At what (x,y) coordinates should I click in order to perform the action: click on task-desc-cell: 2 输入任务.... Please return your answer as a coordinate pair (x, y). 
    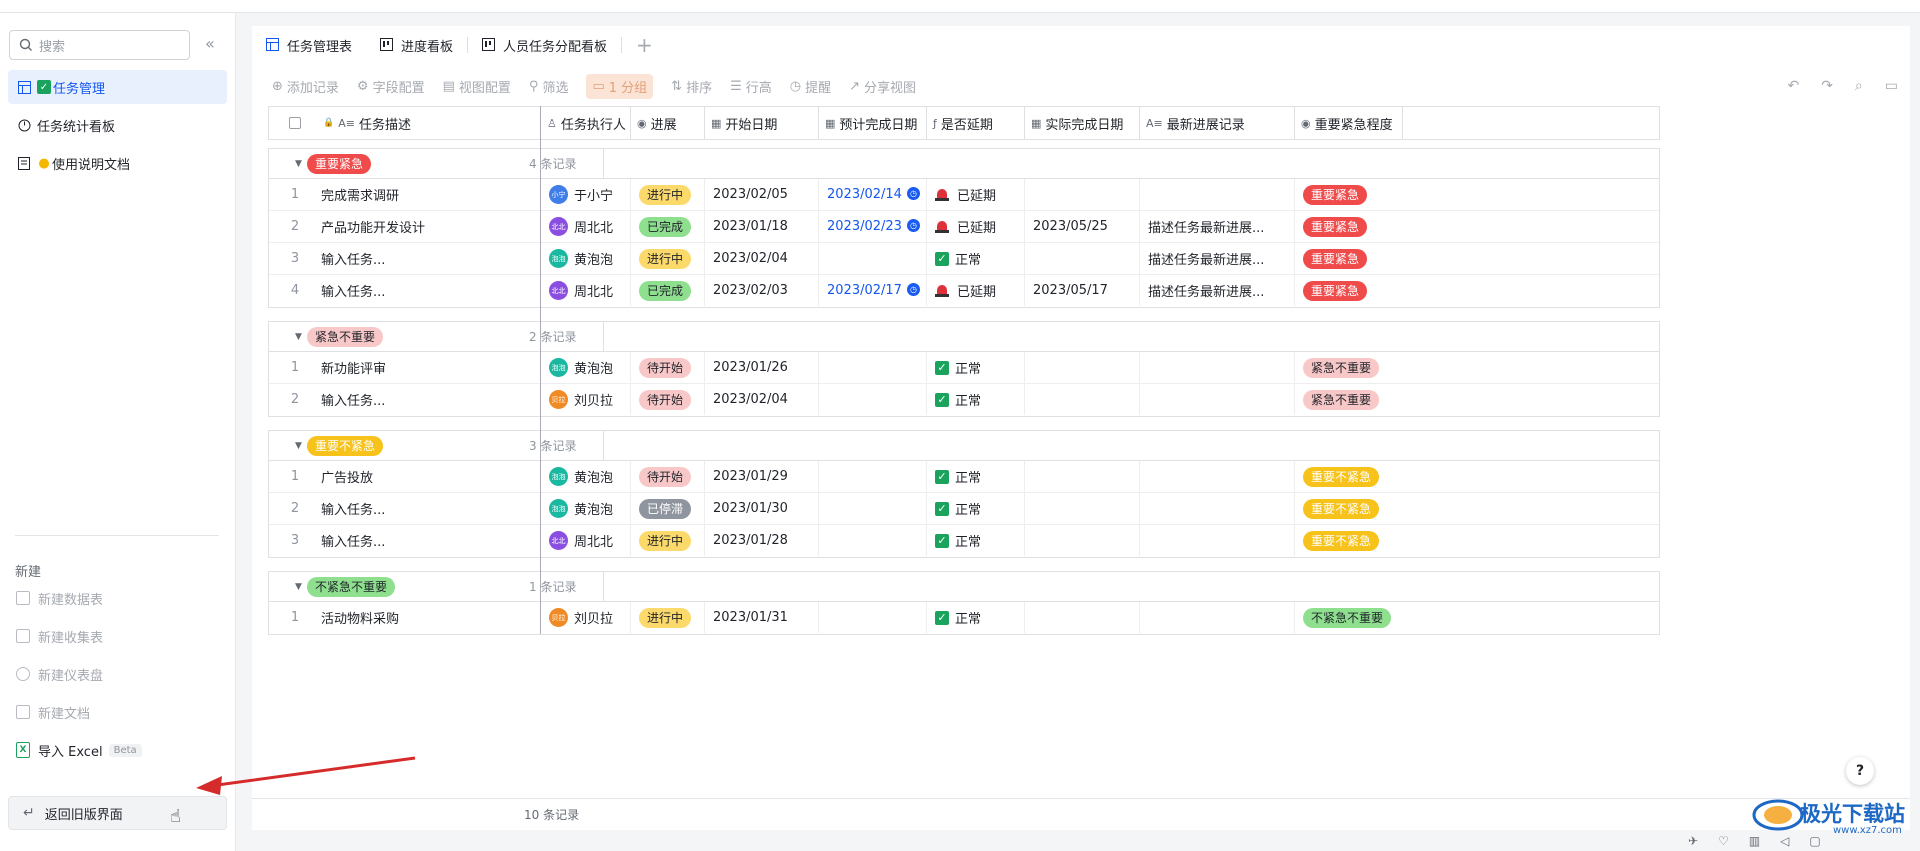
    Looking at the image, I should click on (405, 508).